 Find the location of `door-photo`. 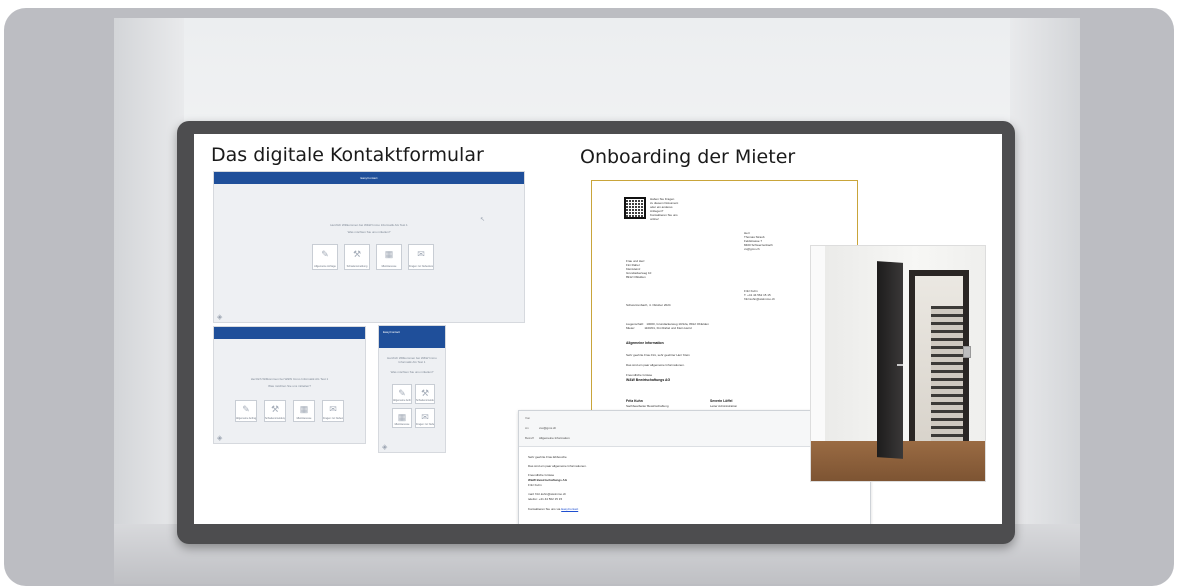

door-photo is located at coordinates (898, 363).